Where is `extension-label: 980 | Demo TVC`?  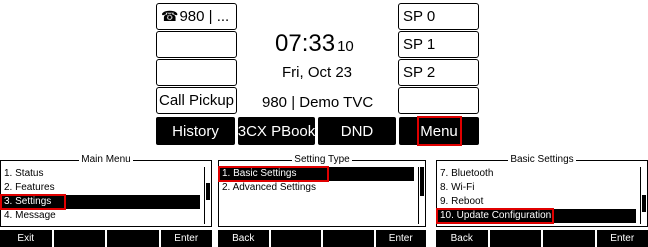
extension-label: 980 | Demo TVC is located at coordinates (318, 102).